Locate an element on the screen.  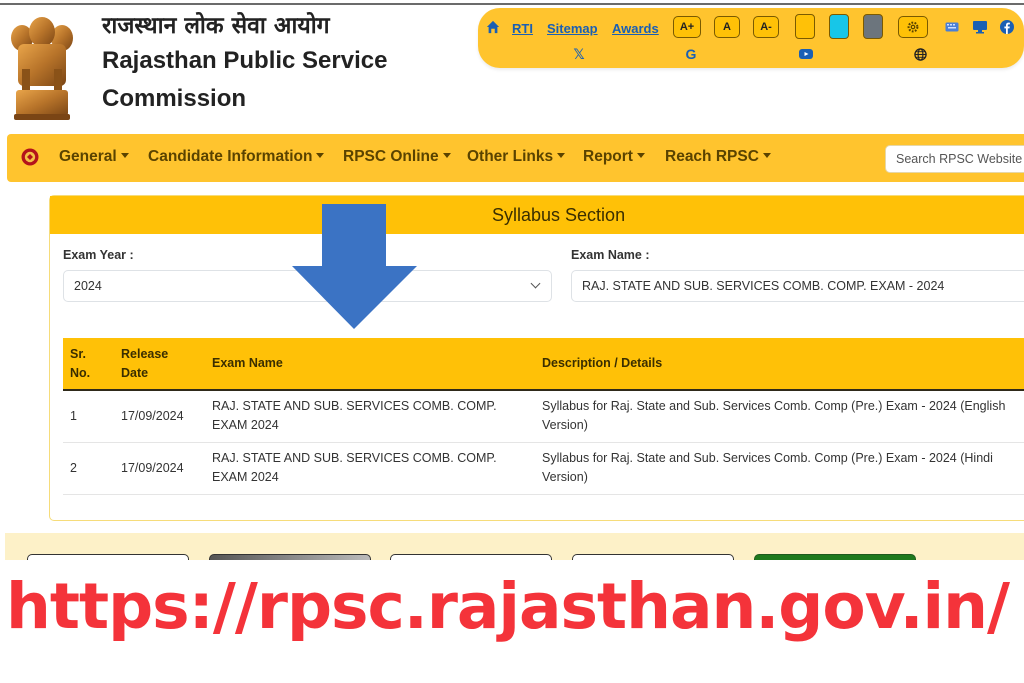
website-url-text: https://rpsc.rajasthan.gov.in/ is located at coordinates (508, 606).